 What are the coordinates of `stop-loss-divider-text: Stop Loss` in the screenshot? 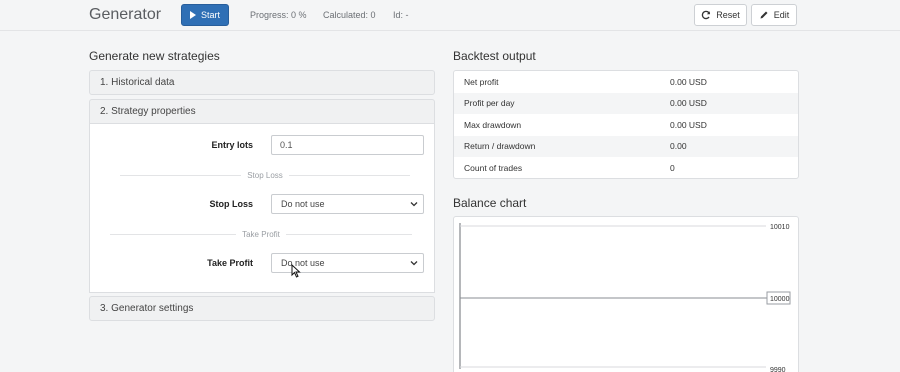 It's located at (265, 175).